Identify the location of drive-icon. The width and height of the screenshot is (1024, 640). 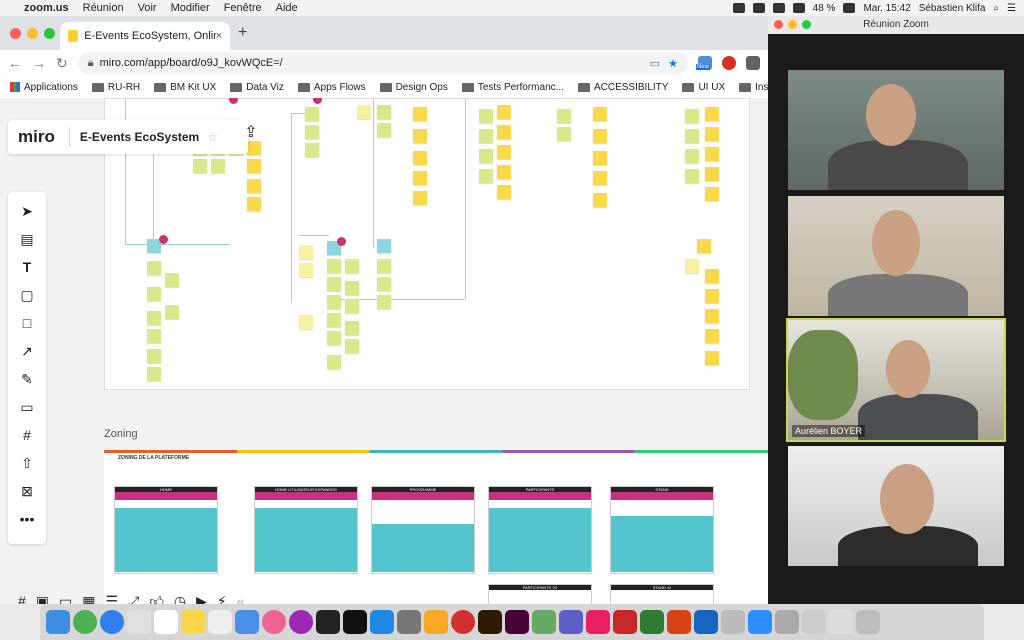
(758, 8).